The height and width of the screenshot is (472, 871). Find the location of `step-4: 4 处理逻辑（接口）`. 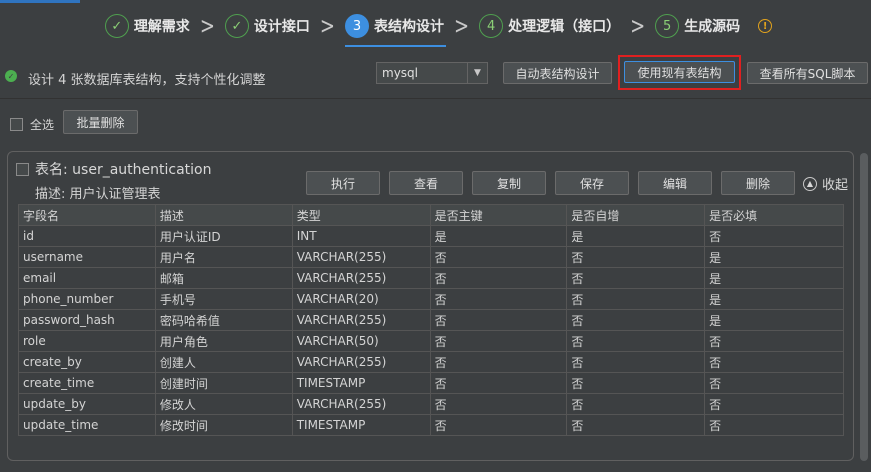

step-4: 4 处理逻辑（接口） is located at coordinates (549, 26).